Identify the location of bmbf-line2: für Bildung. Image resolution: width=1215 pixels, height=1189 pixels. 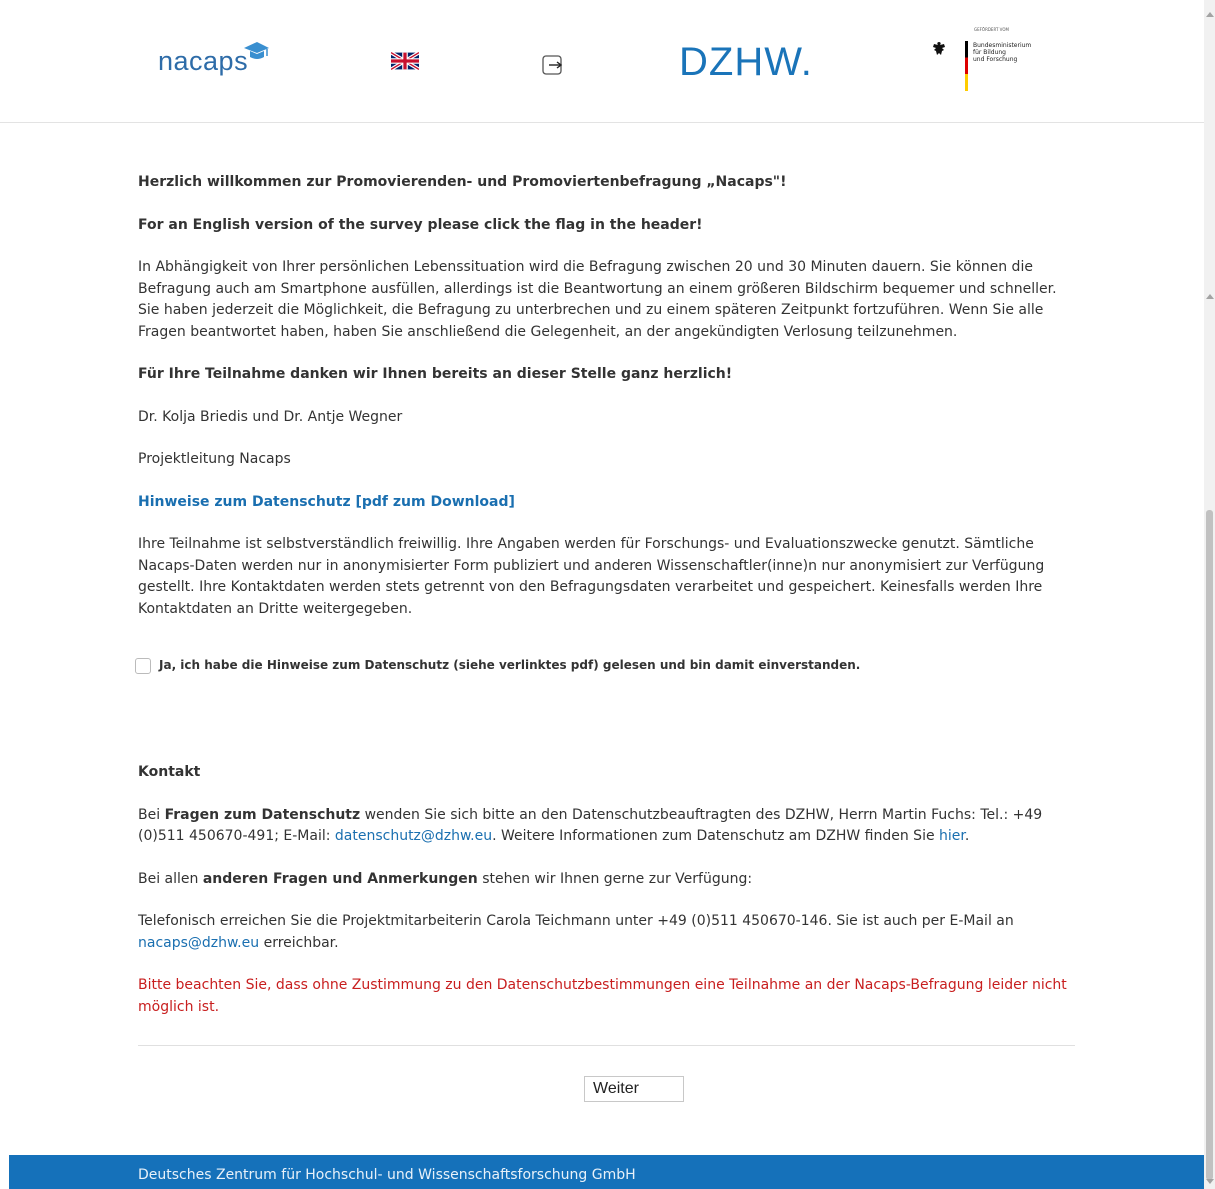
(989, 52).